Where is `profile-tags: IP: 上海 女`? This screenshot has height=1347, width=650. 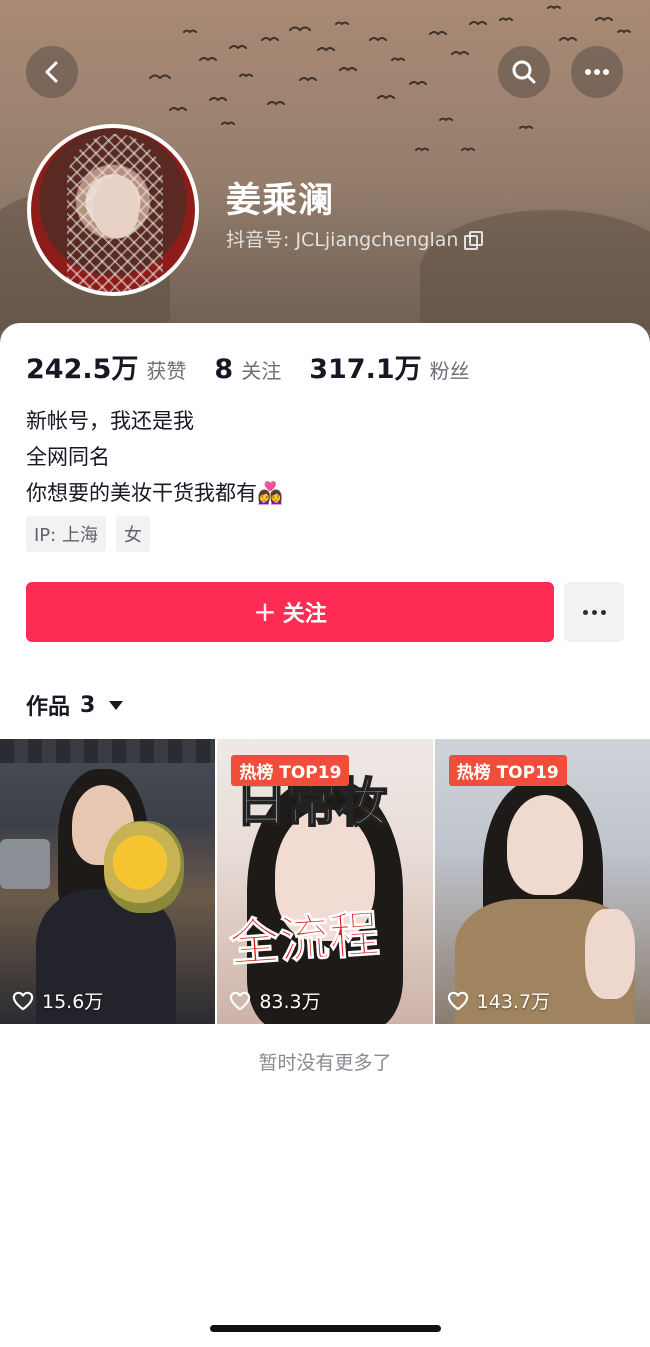 profile-tags: IP: 上海 女 is located at coordinates (88, 534).